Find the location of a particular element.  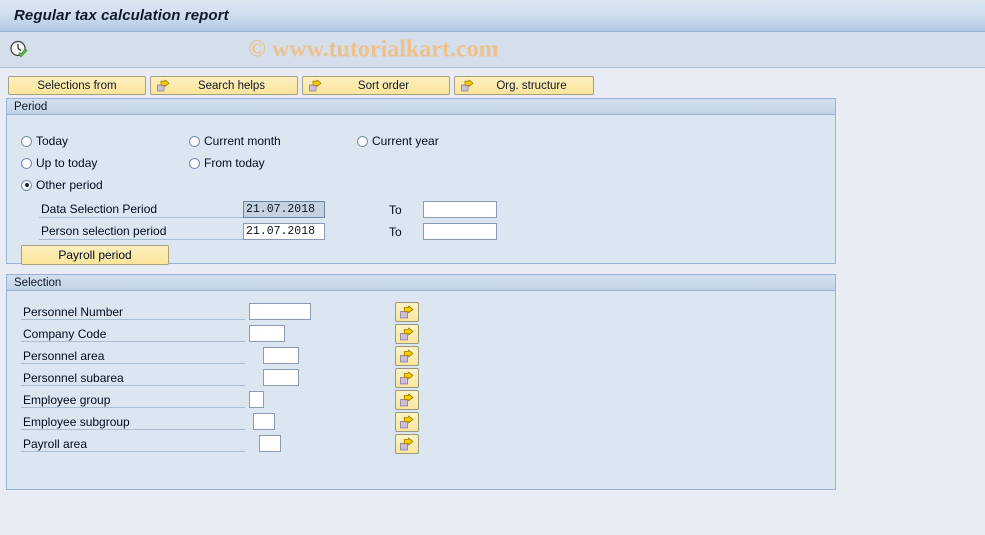

watermark-text: © www.tutorialkart.com is located at coordinates (373, 49).